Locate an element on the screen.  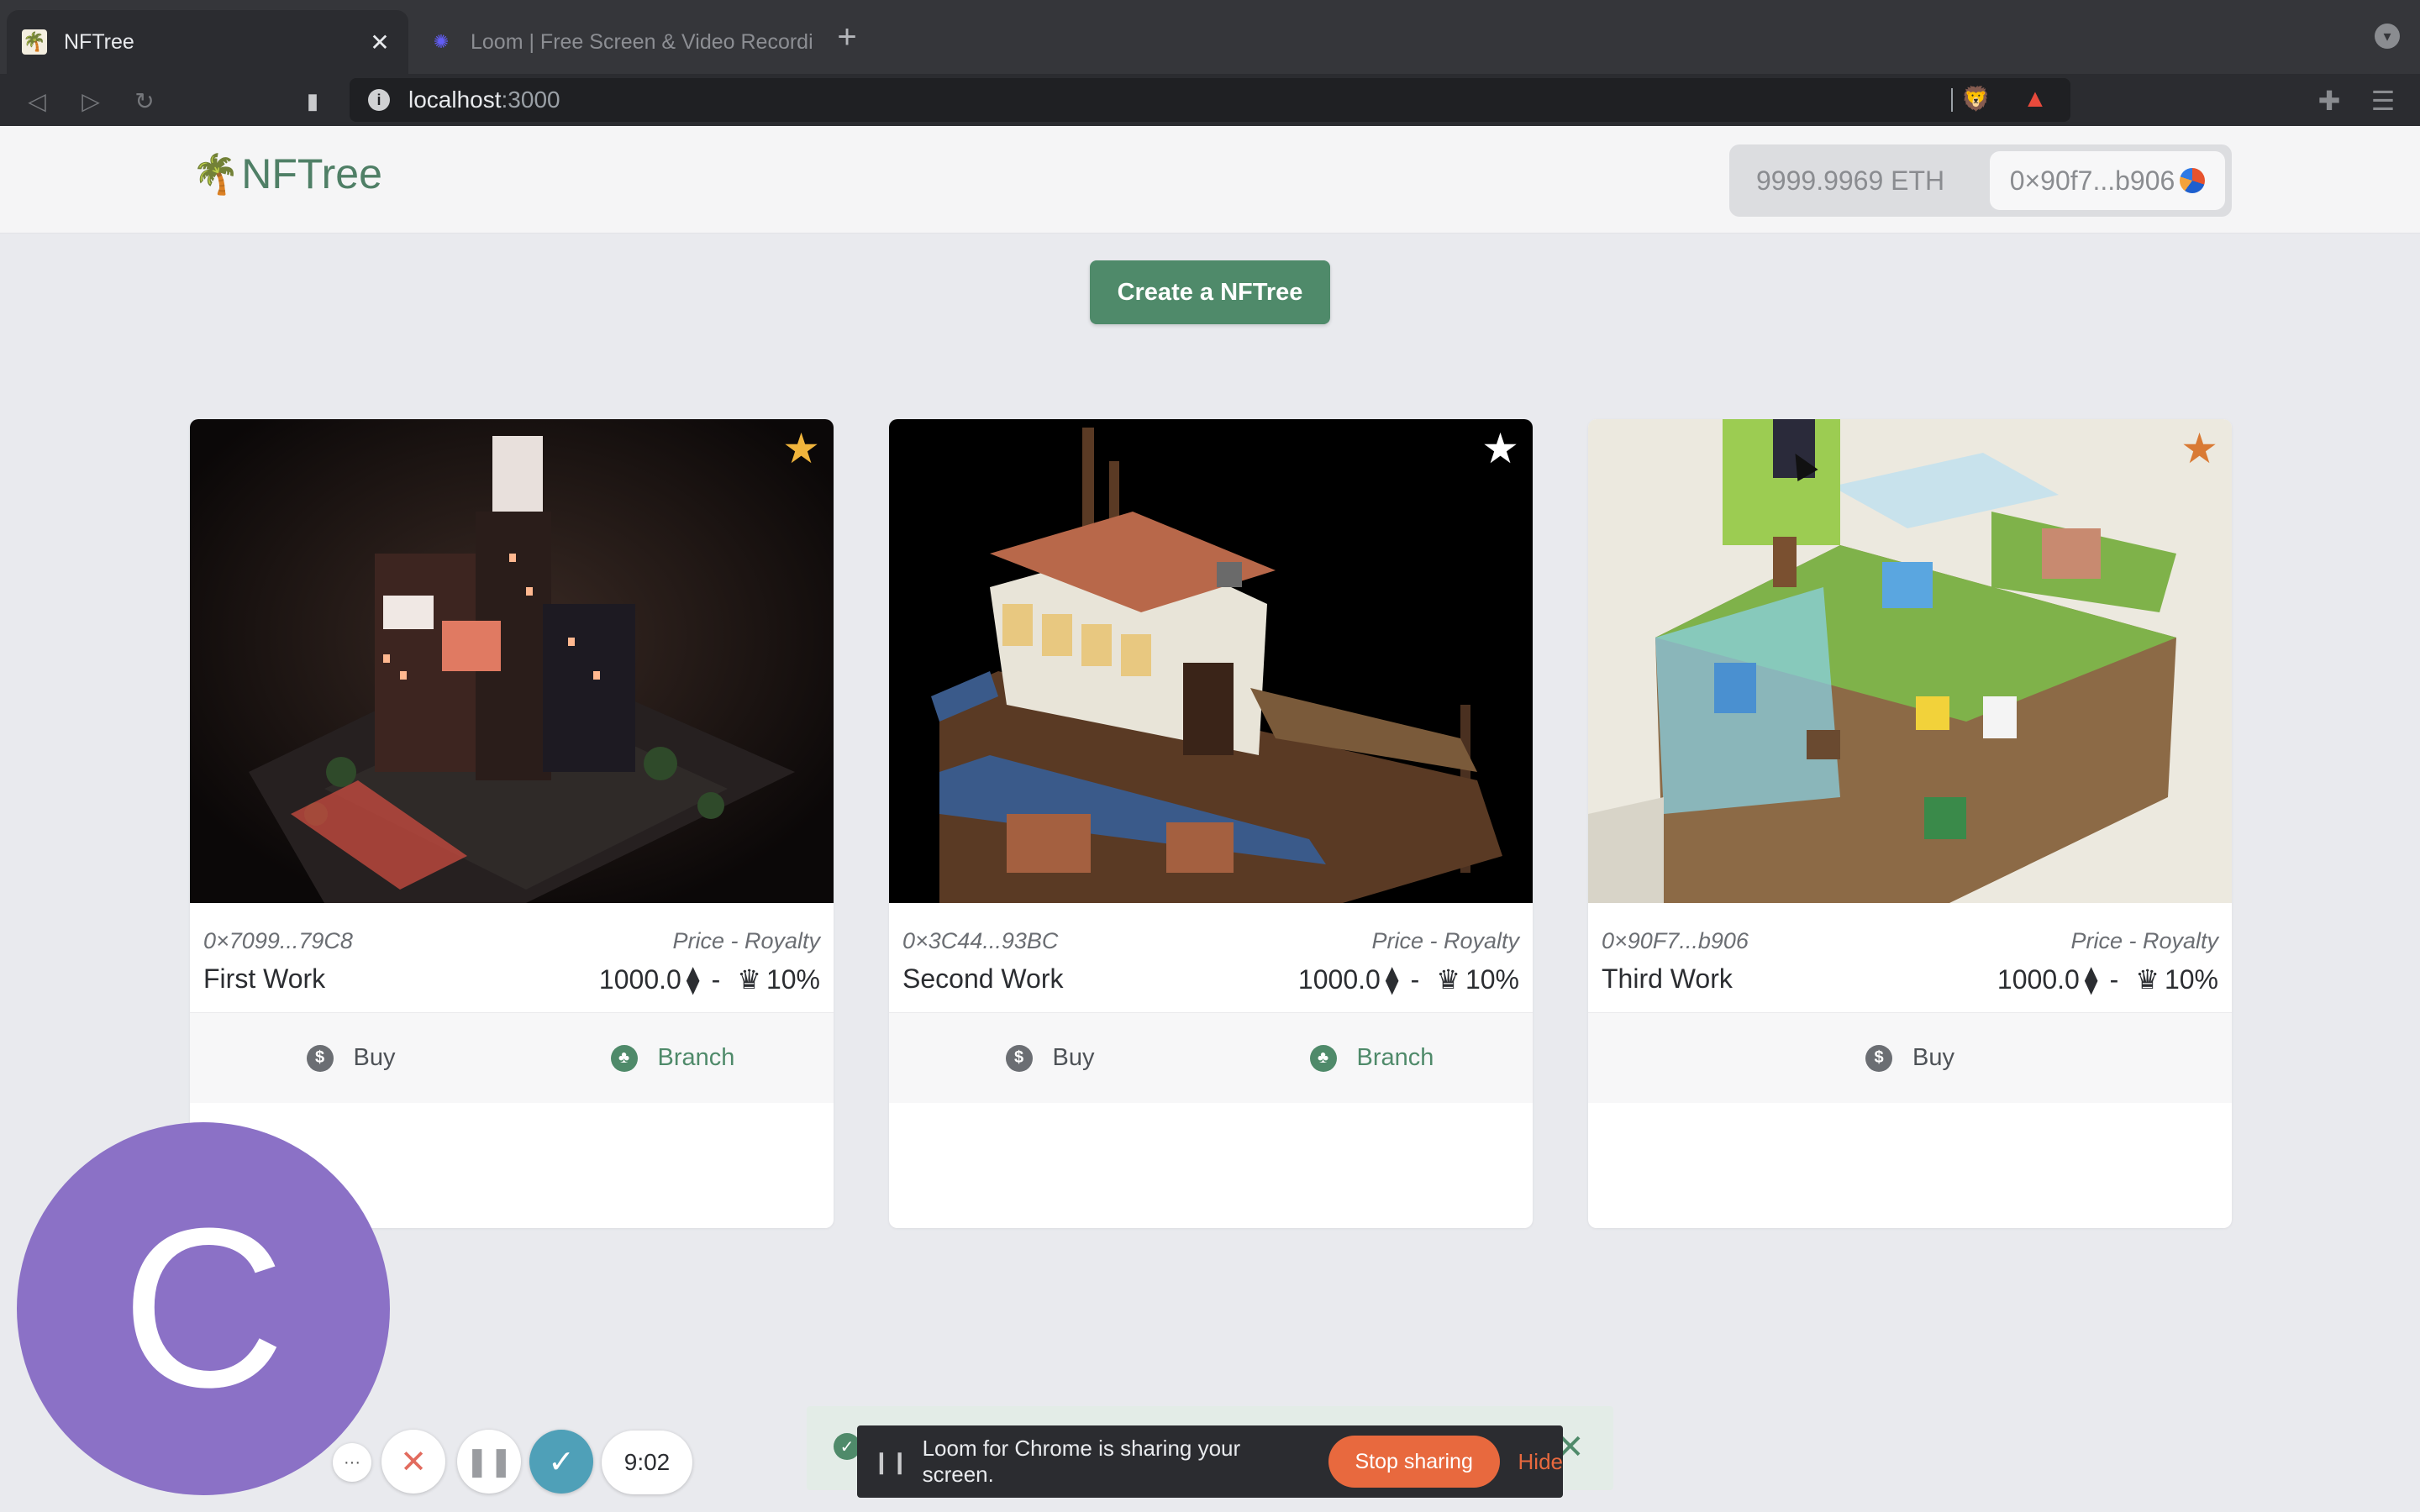
reload-icon: ↻ is located at coordinates (144, 100).